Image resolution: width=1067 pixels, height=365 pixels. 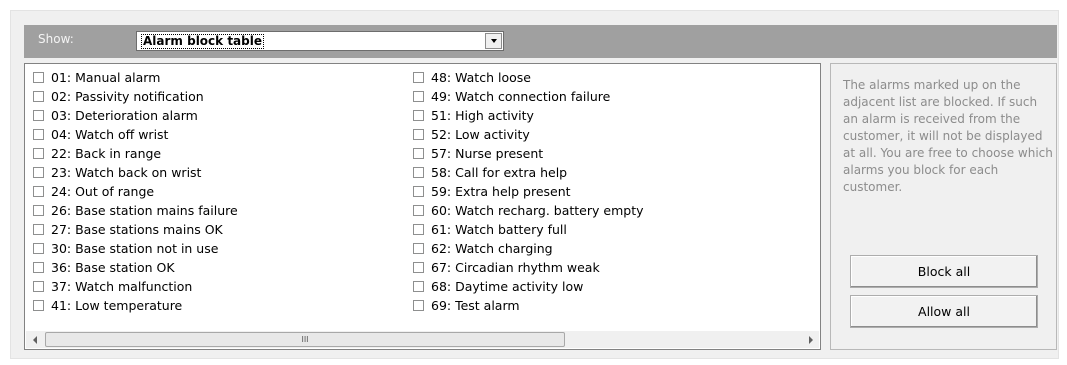 What do you see at coordinates (528, 305) in the screenshot?
I see `alarm-item: 69: Test alarm` at bounding box center [528, 305].